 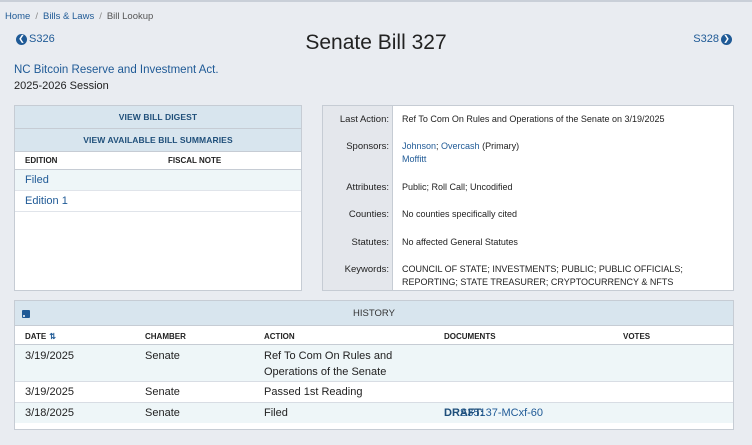 I want to click on edition-link-edition-1: Edition 1, so click(x=46, y=201).